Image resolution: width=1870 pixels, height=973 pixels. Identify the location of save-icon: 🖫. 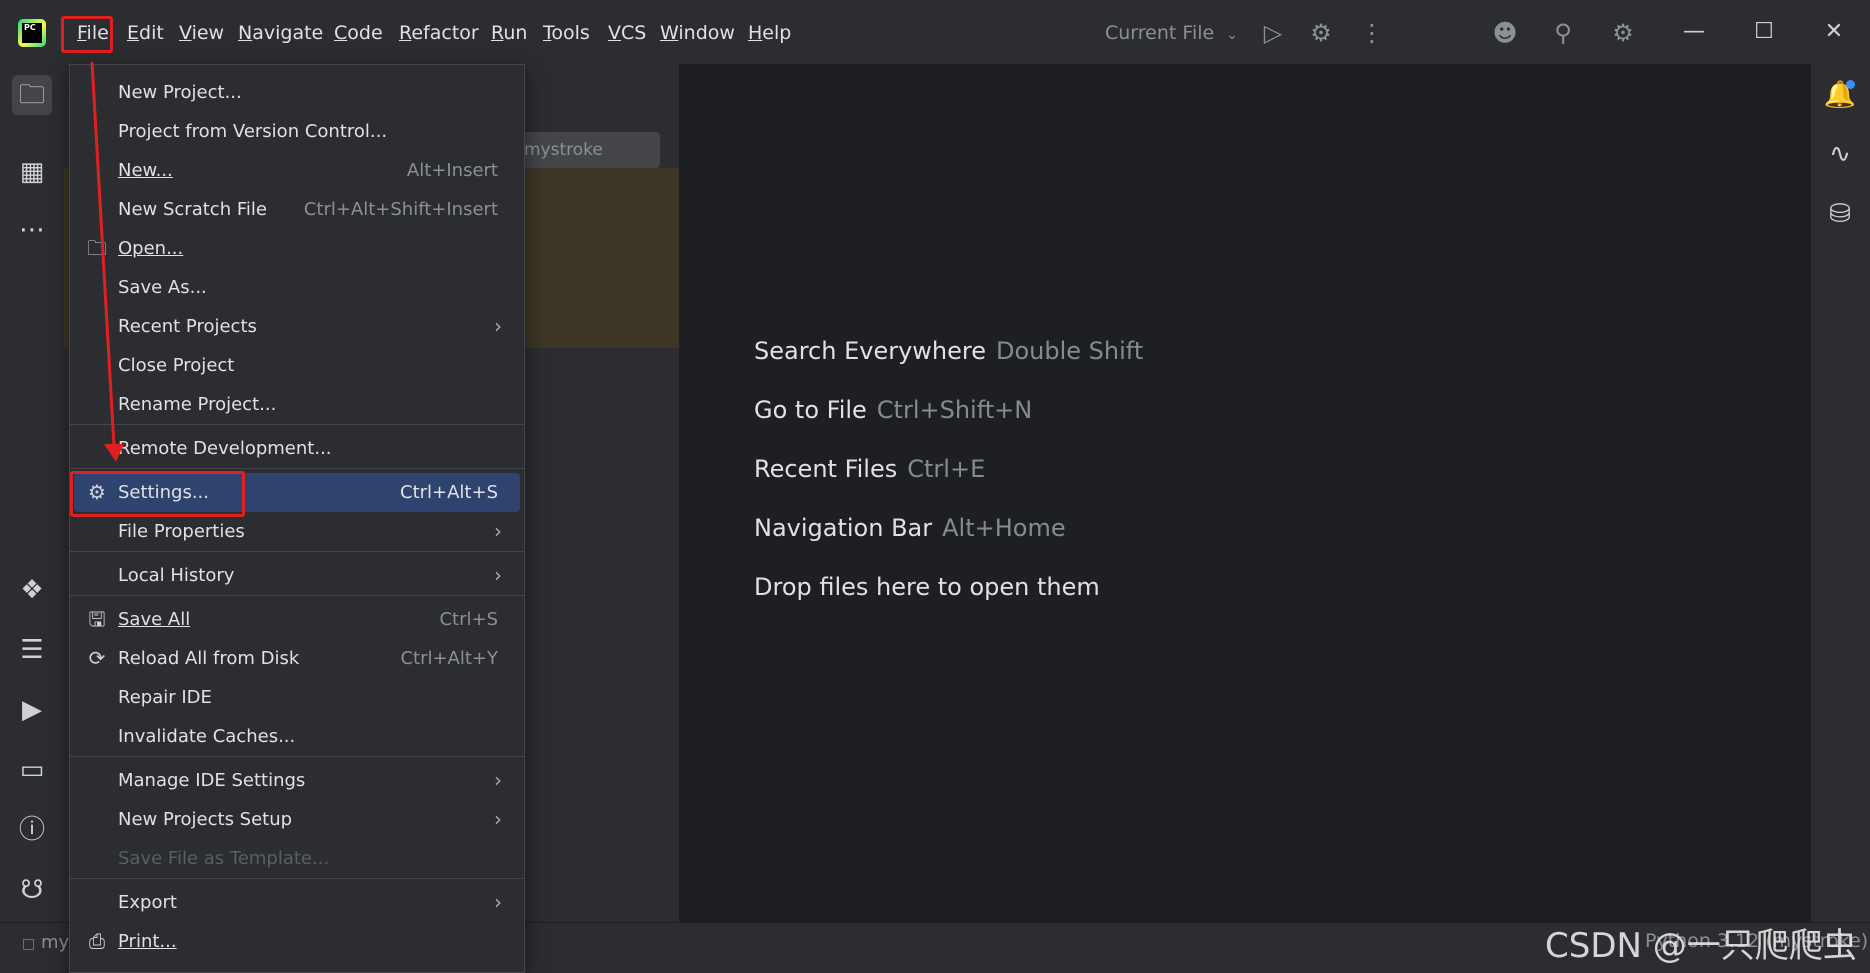
(97, 619).